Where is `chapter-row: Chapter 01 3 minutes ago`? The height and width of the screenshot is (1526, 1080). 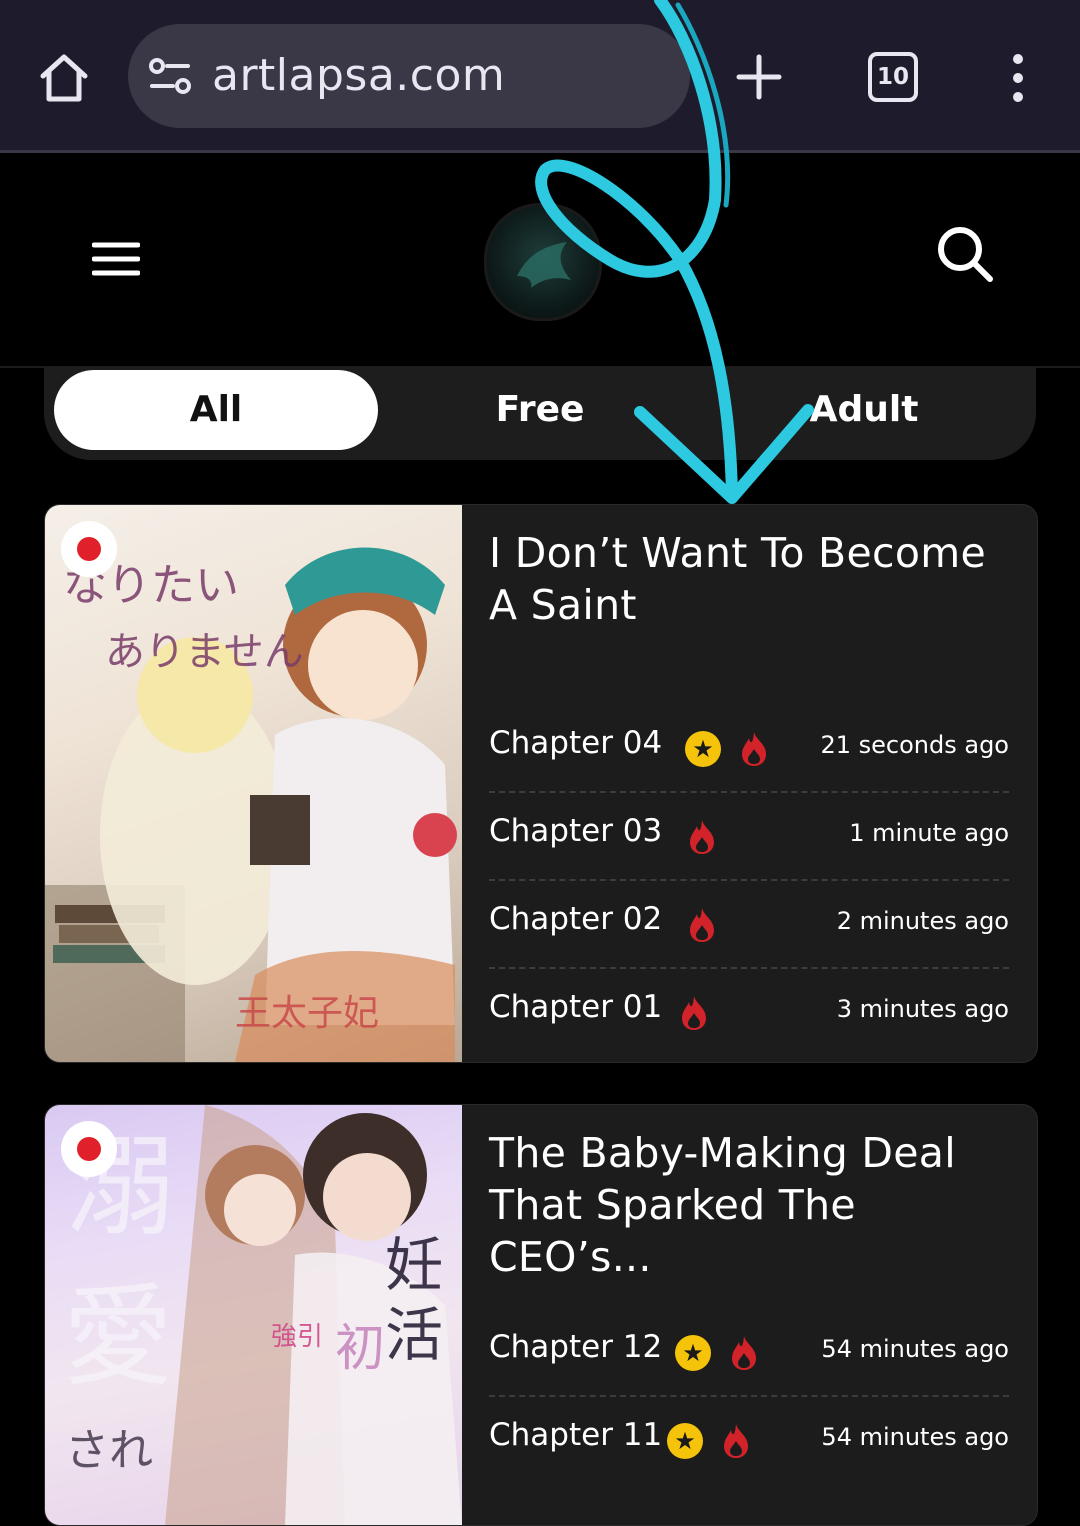
chapter-row: Chapter 01 3 minutes ago is located at coordinates (749, 1012).